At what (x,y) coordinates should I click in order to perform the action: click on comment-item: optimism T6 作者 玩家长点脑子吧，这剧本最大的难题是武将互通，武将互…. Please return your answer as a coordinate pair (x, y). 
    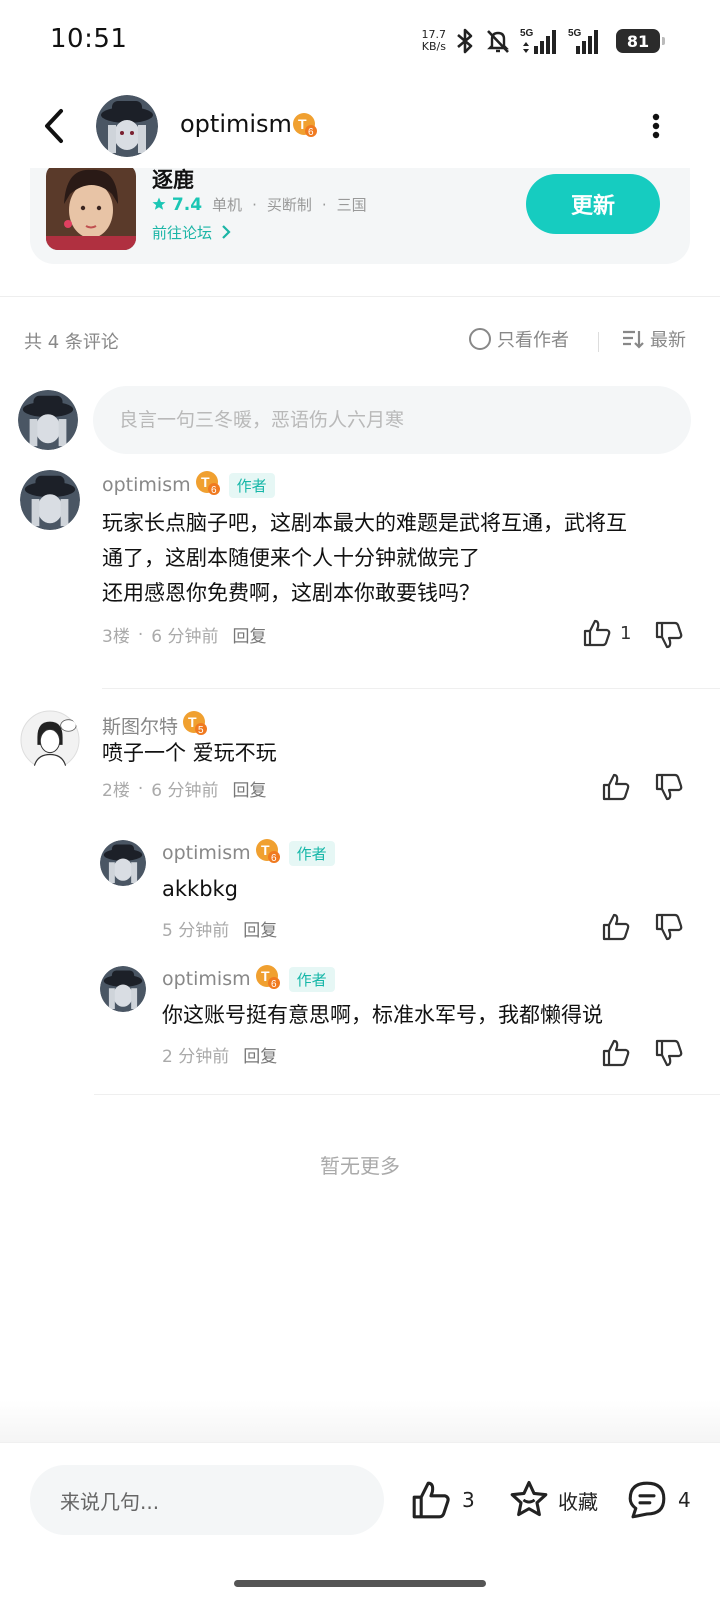
    Looking at the image, I should click on (360, 570).